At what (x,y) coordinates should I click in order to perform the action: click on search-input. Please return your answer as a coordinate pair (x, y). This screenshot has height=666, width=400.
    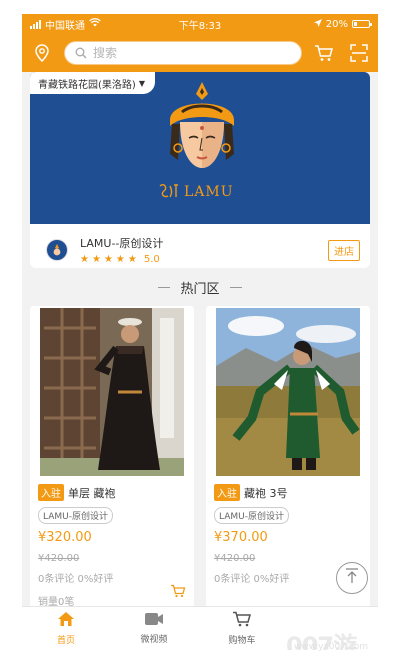
    Looking at the image, I should click on (192, 53).